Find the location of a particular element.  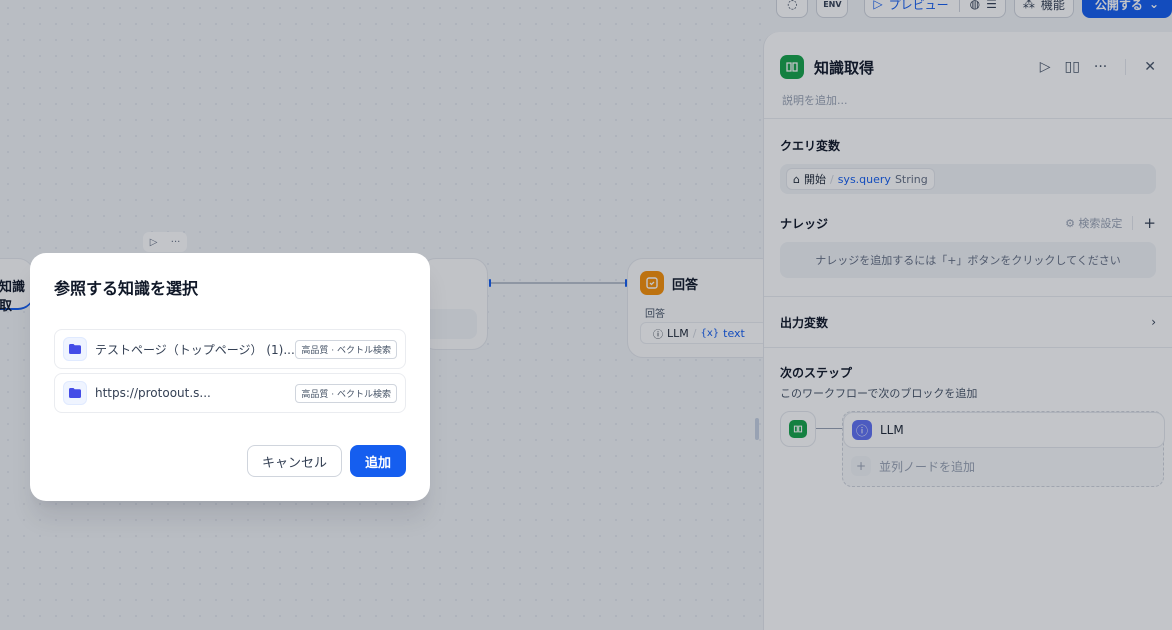

panel-resize-handle is located at coordinates (757, 429).